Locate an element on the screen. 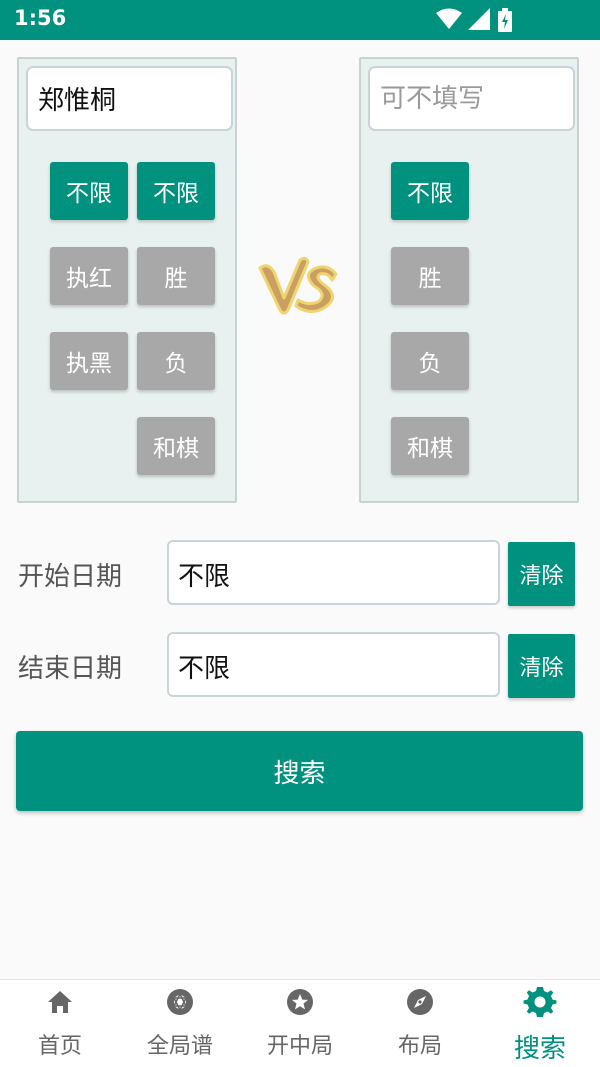 This screenshot has height=1067, width=600. left-color-any-chip: 不限 is located at coordinates (89, 191).